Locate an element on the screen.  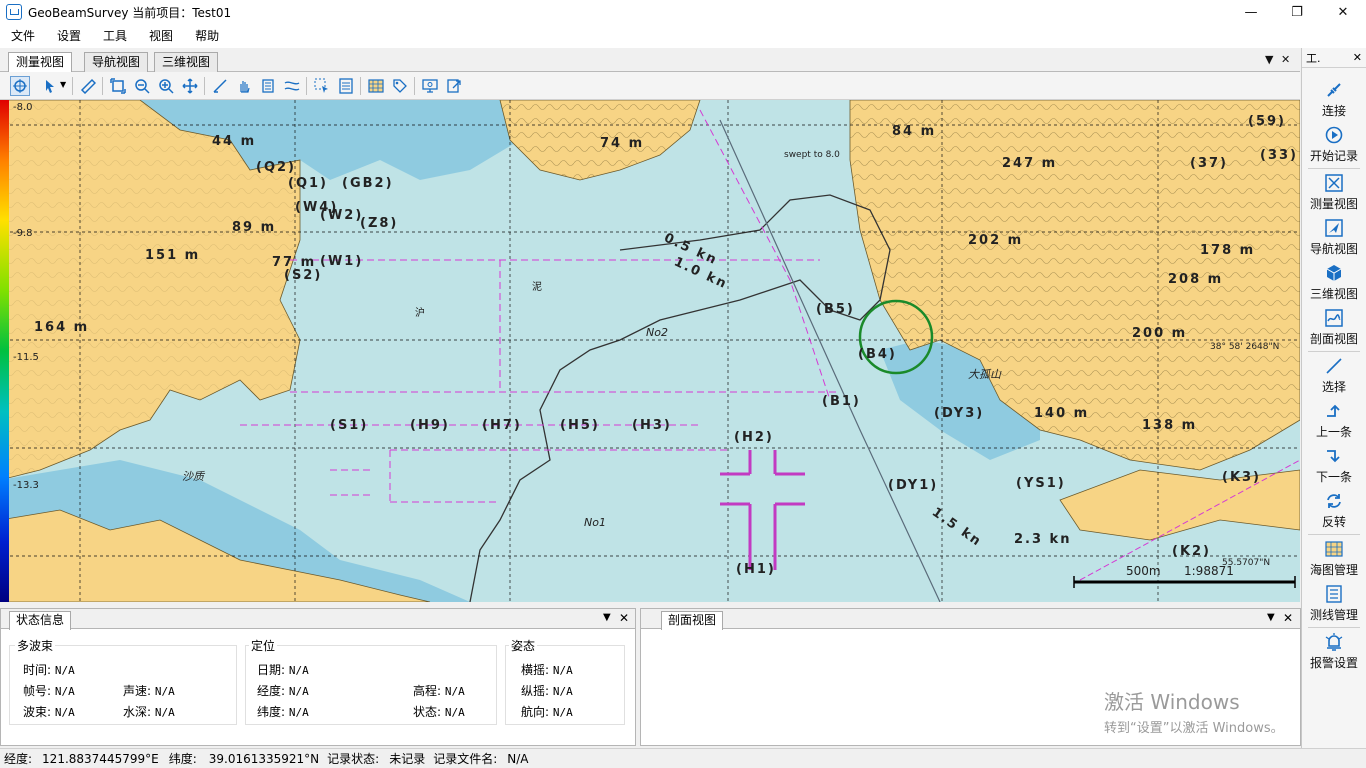
status-dropdown-icon: ▼ is located at coordinates (607, 617).